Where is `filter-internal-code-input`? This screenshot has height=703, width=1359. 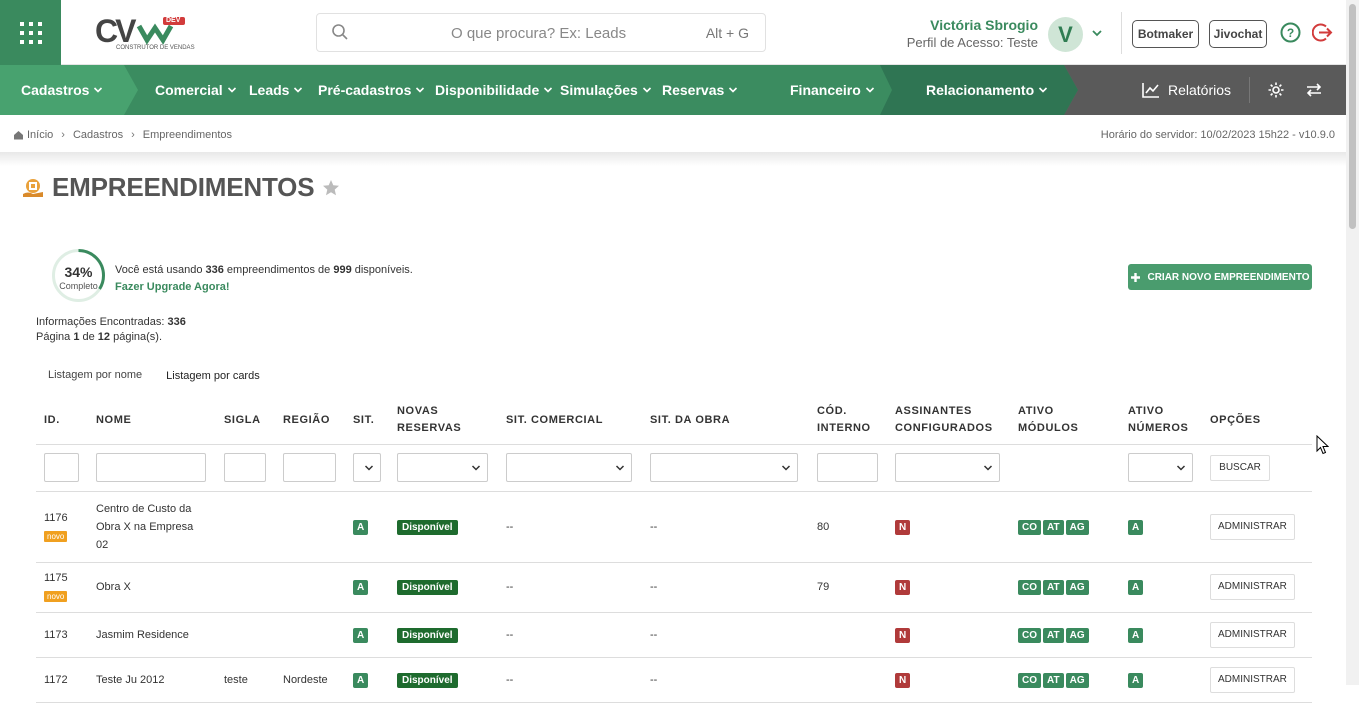 filter-internal-code-input is located at coordinates (847, 467).